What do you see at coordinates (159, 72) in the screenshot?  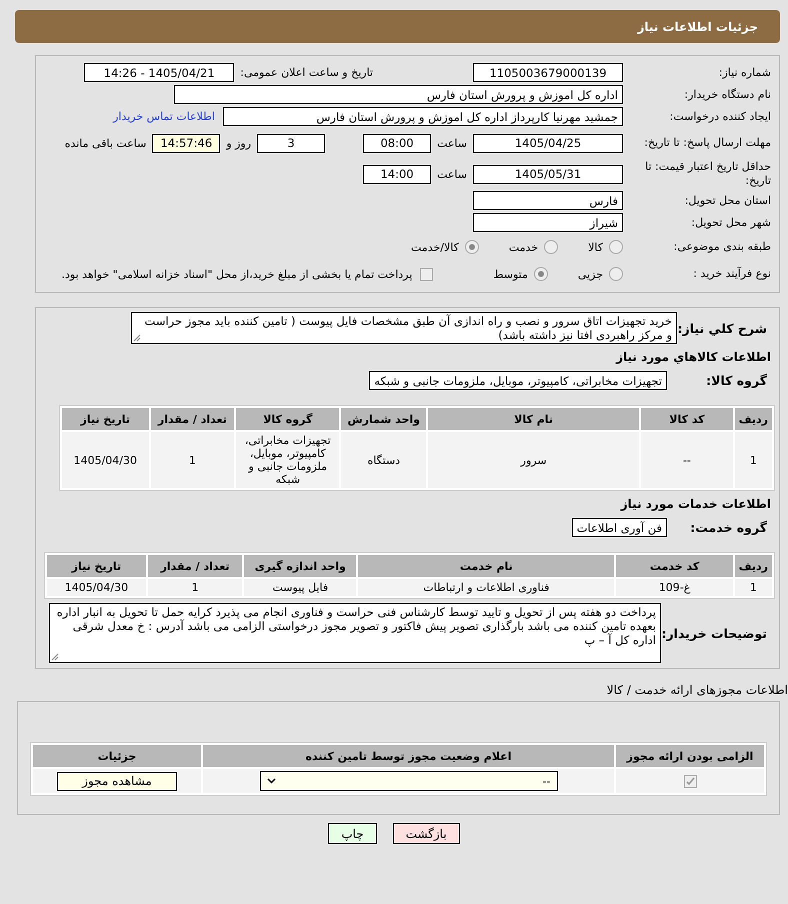 I see `announce-date-field: 1405/04/21 - 14:26` at bounding box center [159, 72].